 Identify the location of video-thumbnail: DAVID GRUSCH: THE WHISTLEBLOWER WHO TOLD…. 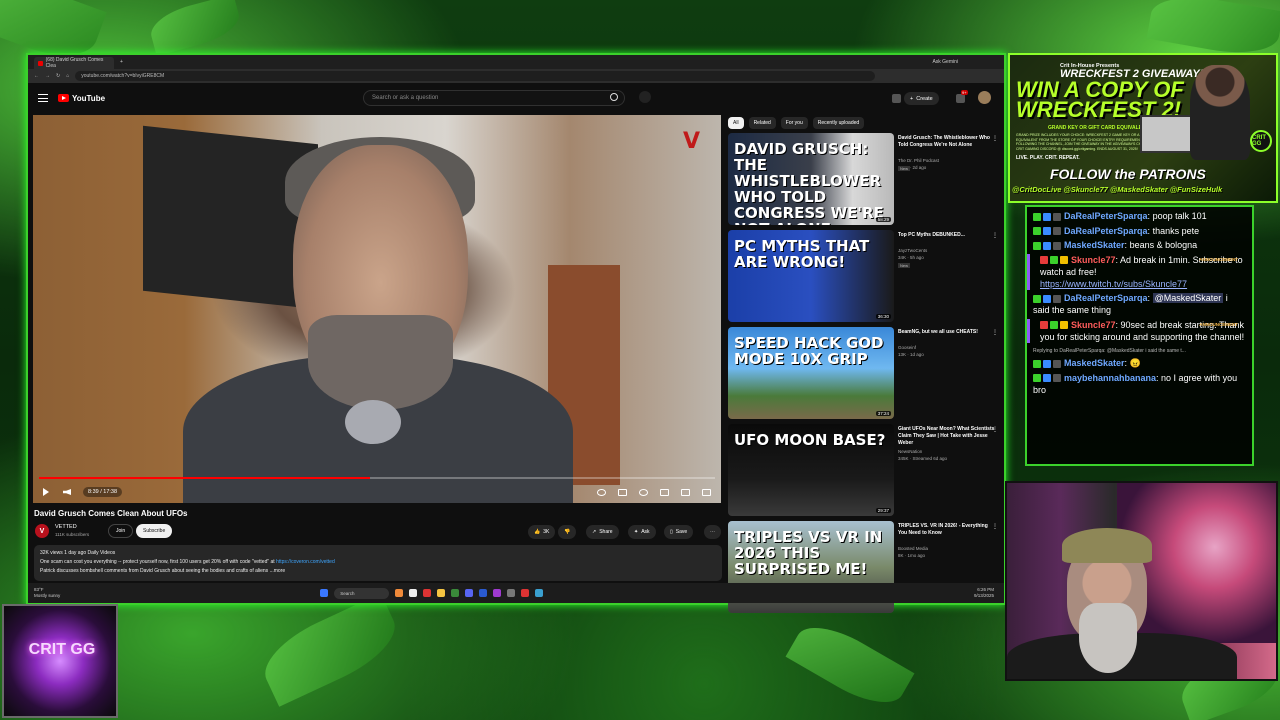
(811, 179).